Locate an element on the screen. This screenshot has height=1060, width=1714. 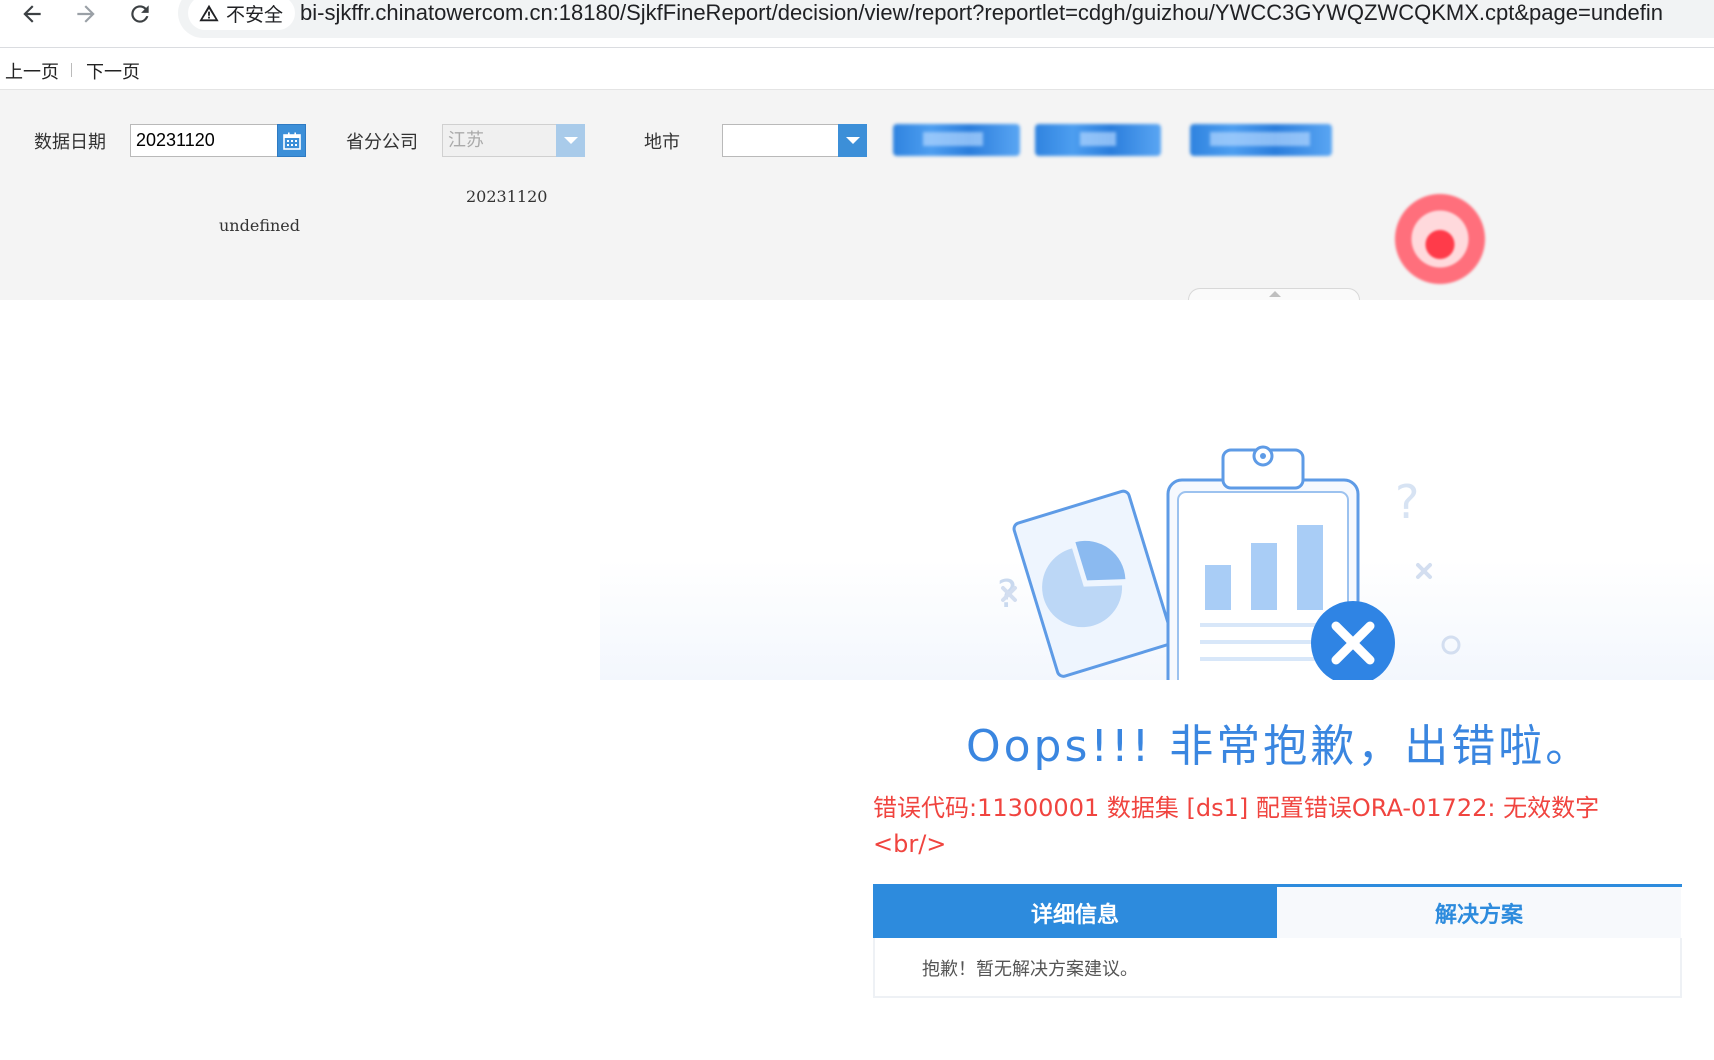
next-page-link: 下一页 is located at coordinates (113, 71).